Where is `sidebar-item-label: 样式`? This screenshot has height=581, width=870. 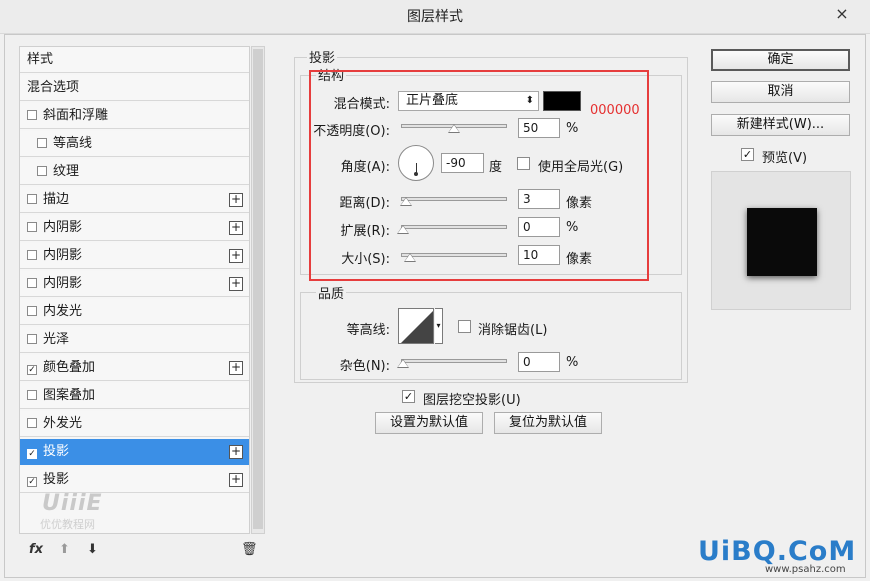
sidebar-item-label: 样式 is located at coordinates (40, 59).